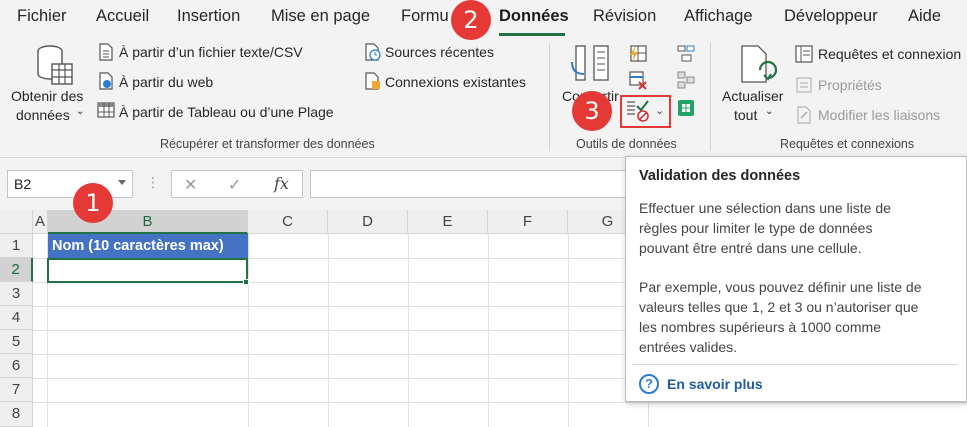 The height and width of the screenshot is (427, 967). What do you see at coordinates (70, 184) in the screenshot?
I see `name-box: B2` at bounding box center [70, 184].